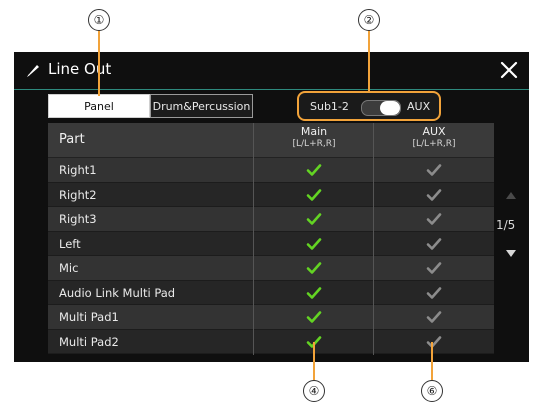  I want to click on header-main-subtitle: [L/L+R,R], so click(314, 144).